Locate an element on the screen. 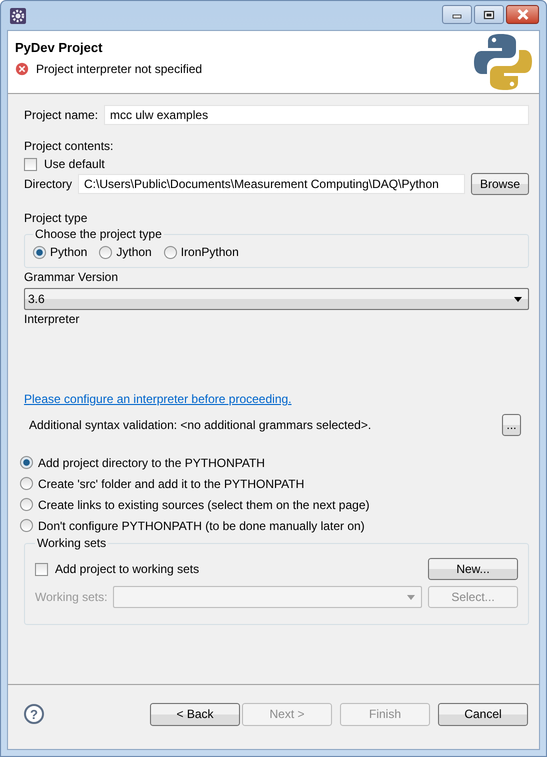 The image size is (547, 757). syntax-validation-text: Additional syntax validation: <no additional grammars selected>. is located at coordinates (200, 425).